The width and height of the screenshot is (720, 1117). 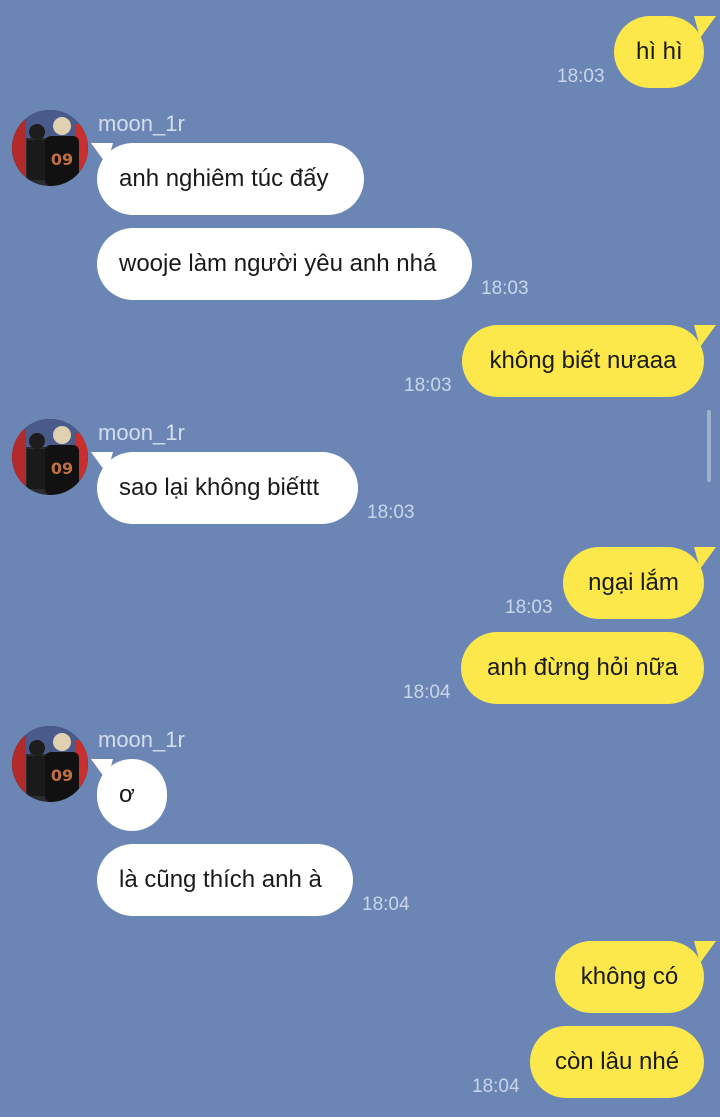 I want to click on message-bubble-incoming: wooje làm người yêu anh nhá, so click(x=284, y=264).